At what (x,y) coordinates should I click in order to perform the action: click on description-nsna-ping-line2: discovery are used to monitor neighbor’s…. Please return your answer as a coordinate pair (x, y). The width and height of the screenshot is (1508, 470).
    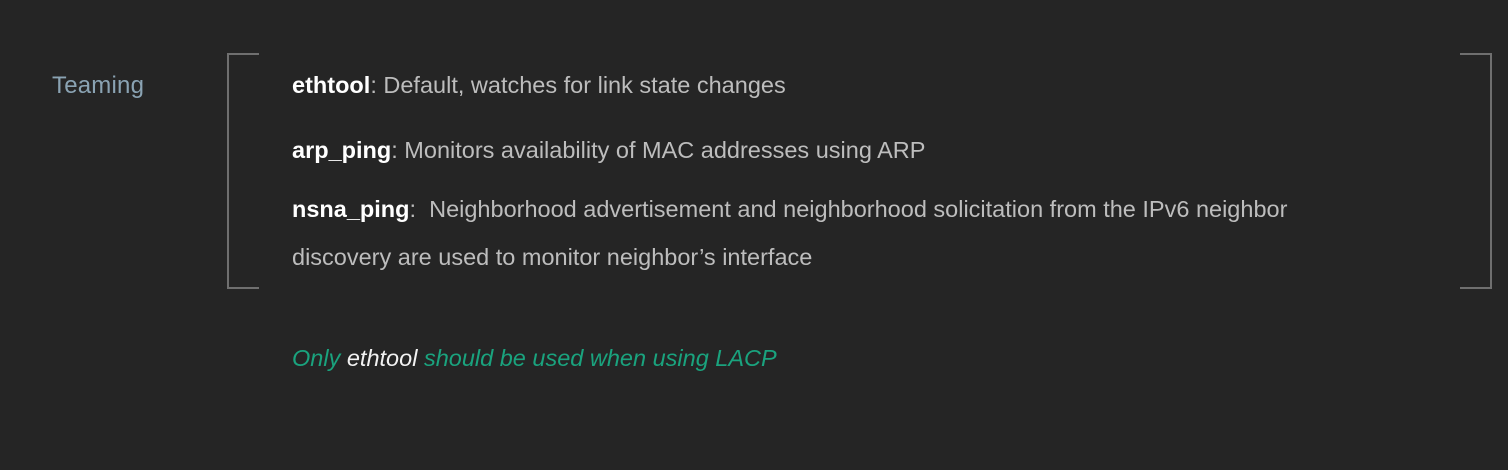
    Looking at the image, I should click on (552, 257).